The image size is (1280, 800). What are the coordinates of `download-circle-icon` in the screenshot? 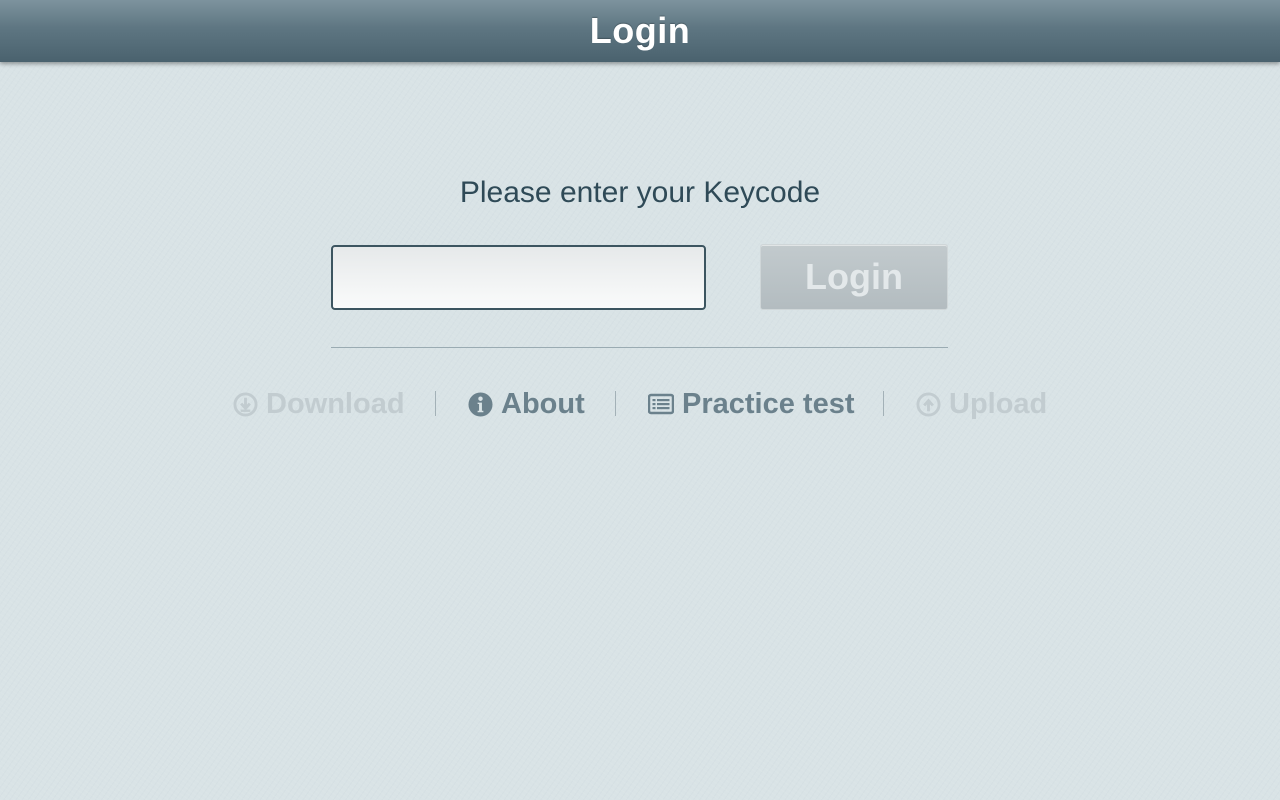 It's located at (245, 404).